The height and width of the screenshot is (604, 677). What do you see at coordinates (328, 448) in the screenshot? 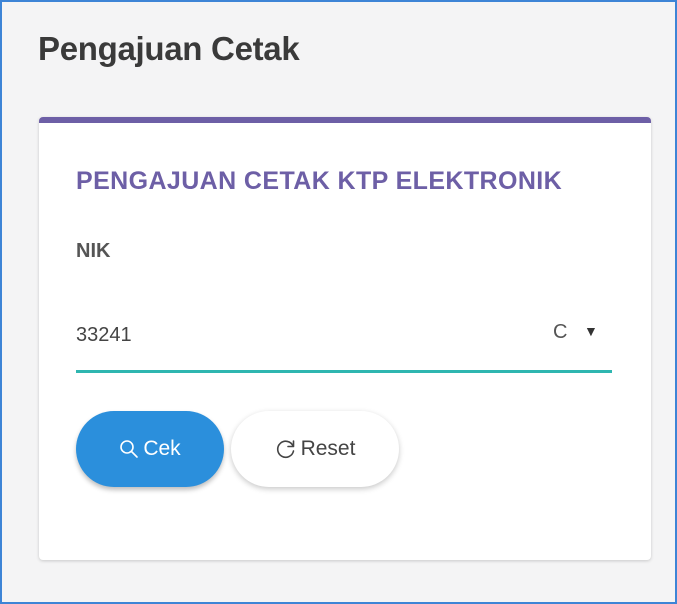
I see `reset-button-label: Reset` at bounding box center [328, 448].